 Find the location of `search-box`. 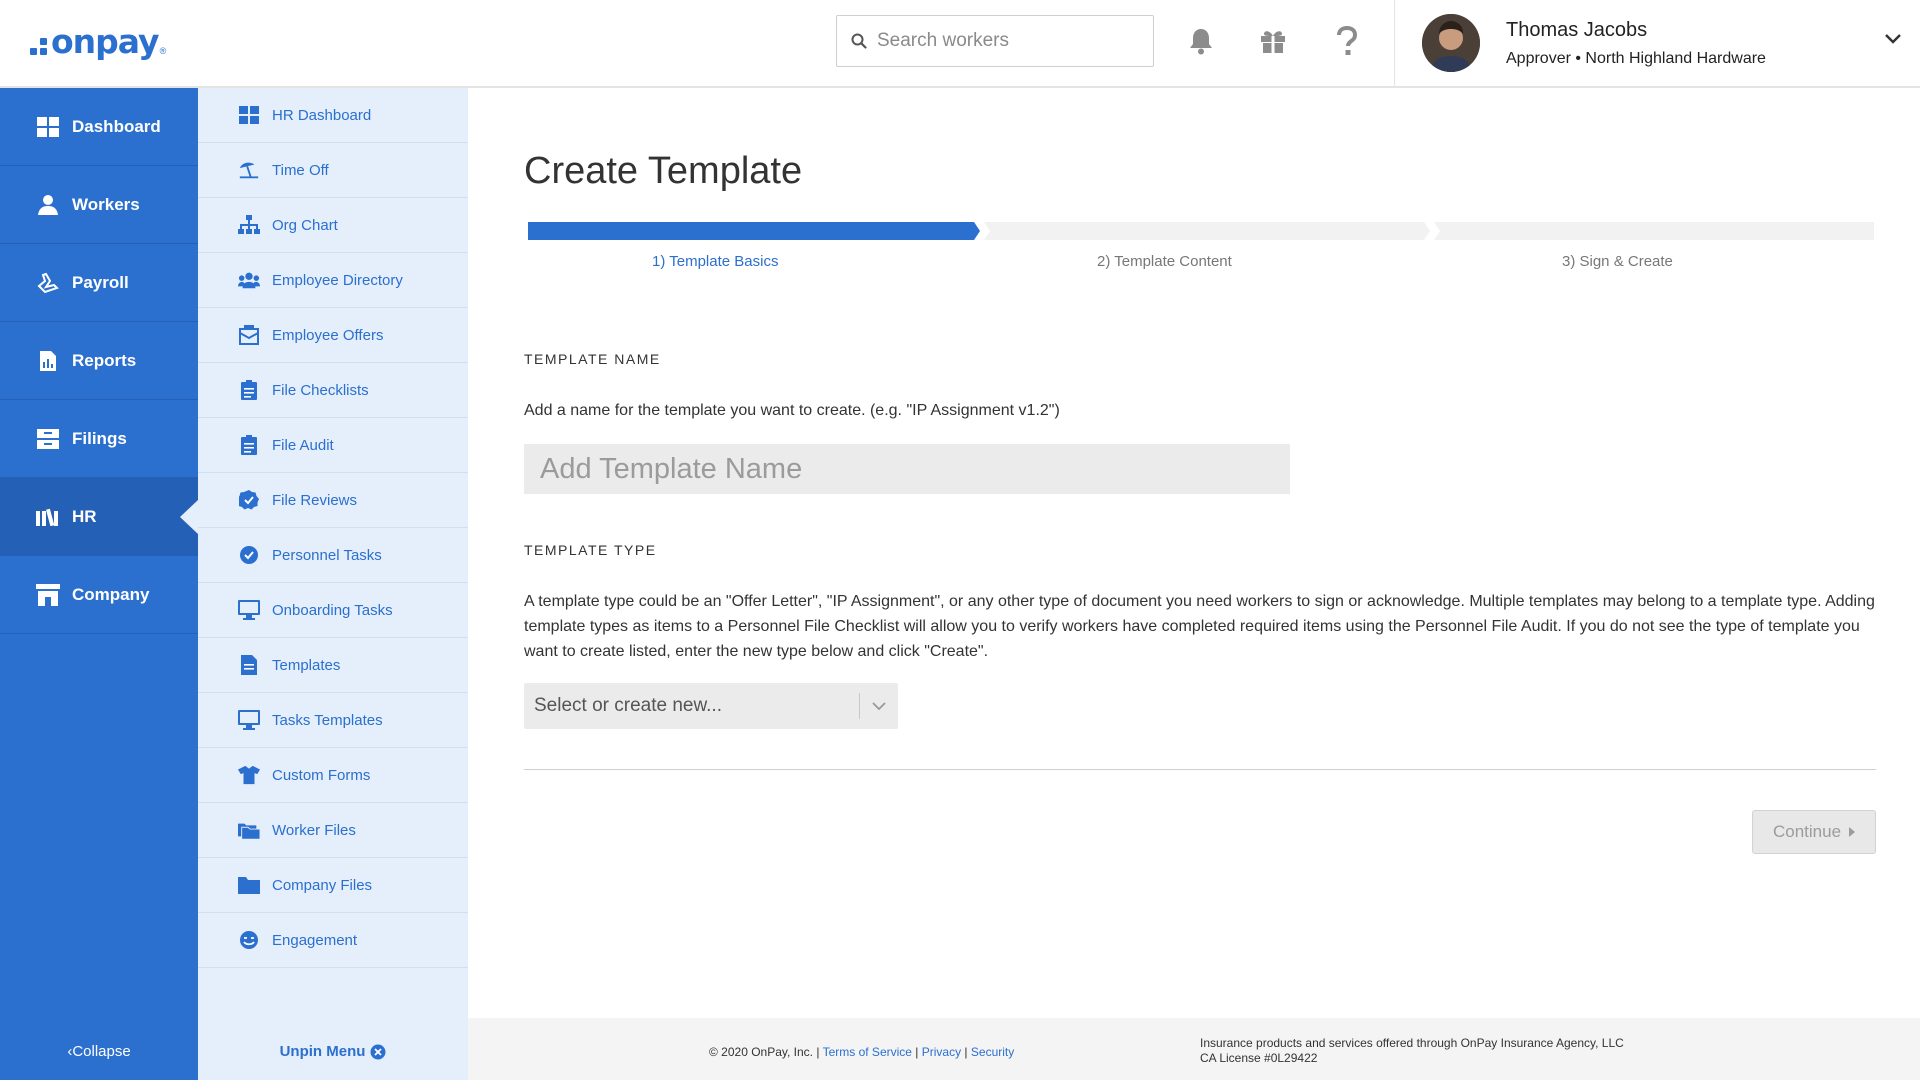

search-box is located at coordinates (995, 41).